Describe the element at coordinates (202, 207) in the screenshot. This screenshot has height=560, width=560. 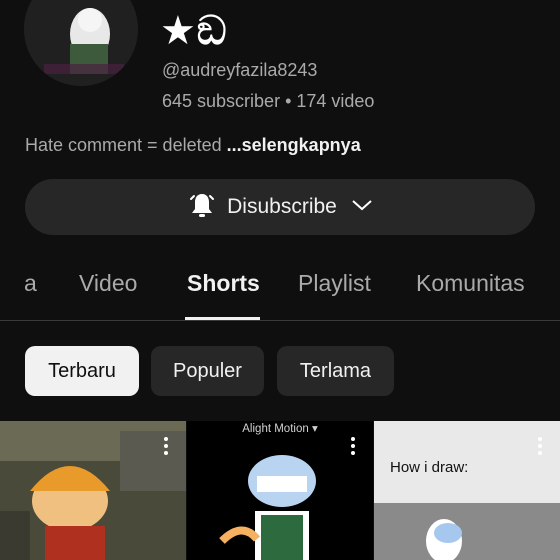
I see `bell-icon` at that location.